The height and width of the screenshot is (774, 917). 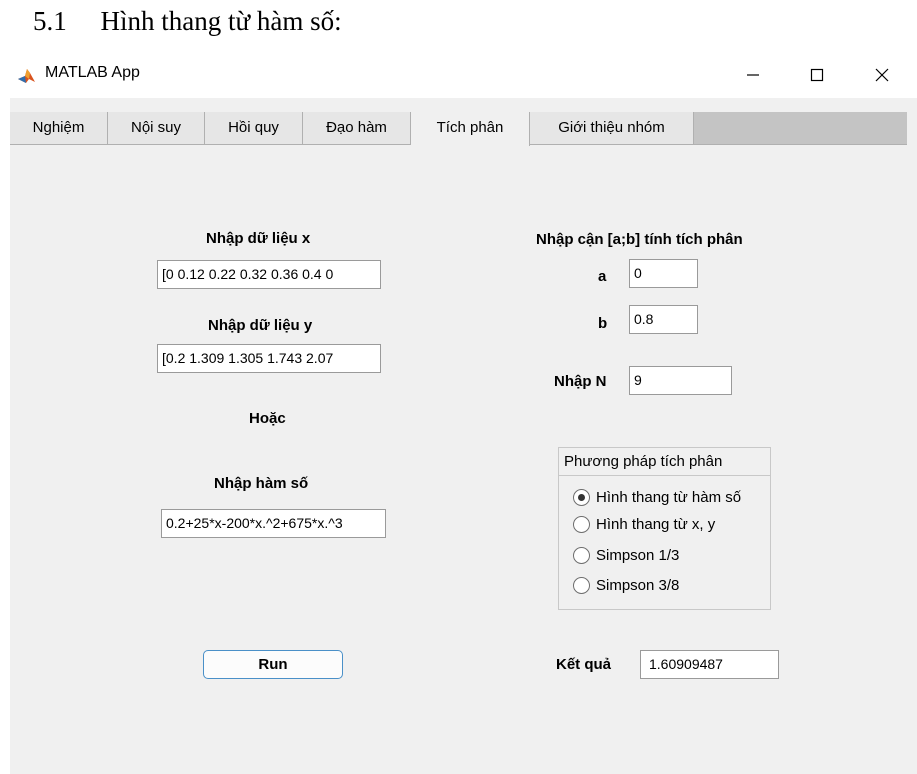 I want to click on a-input: 0, so click(x=663, y=273).